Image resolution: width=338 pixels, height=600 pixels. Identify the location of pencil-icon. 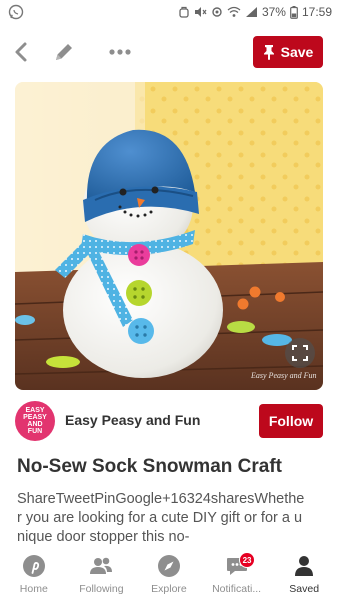
(64, 52).